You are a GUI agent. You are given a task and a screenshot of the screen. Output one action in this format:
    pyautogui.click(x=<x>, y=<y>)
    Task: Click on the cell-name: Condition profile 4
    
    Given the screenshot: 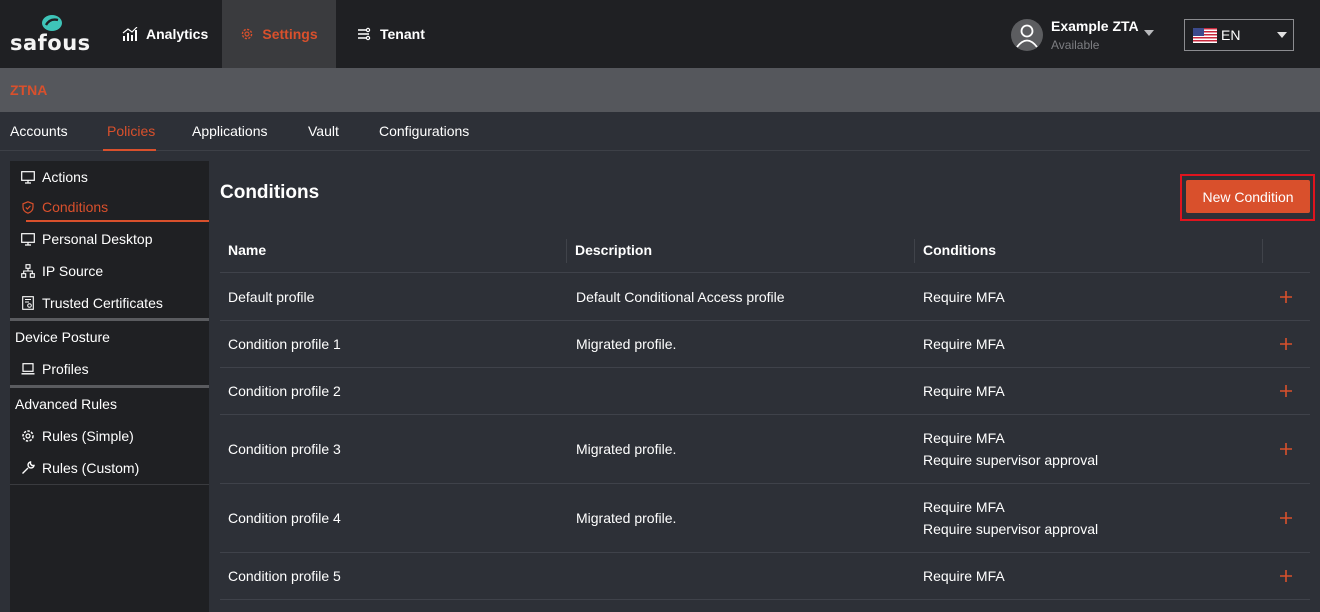 What is the action you would take?
    pyautogui.click(x=284, y=518)
    